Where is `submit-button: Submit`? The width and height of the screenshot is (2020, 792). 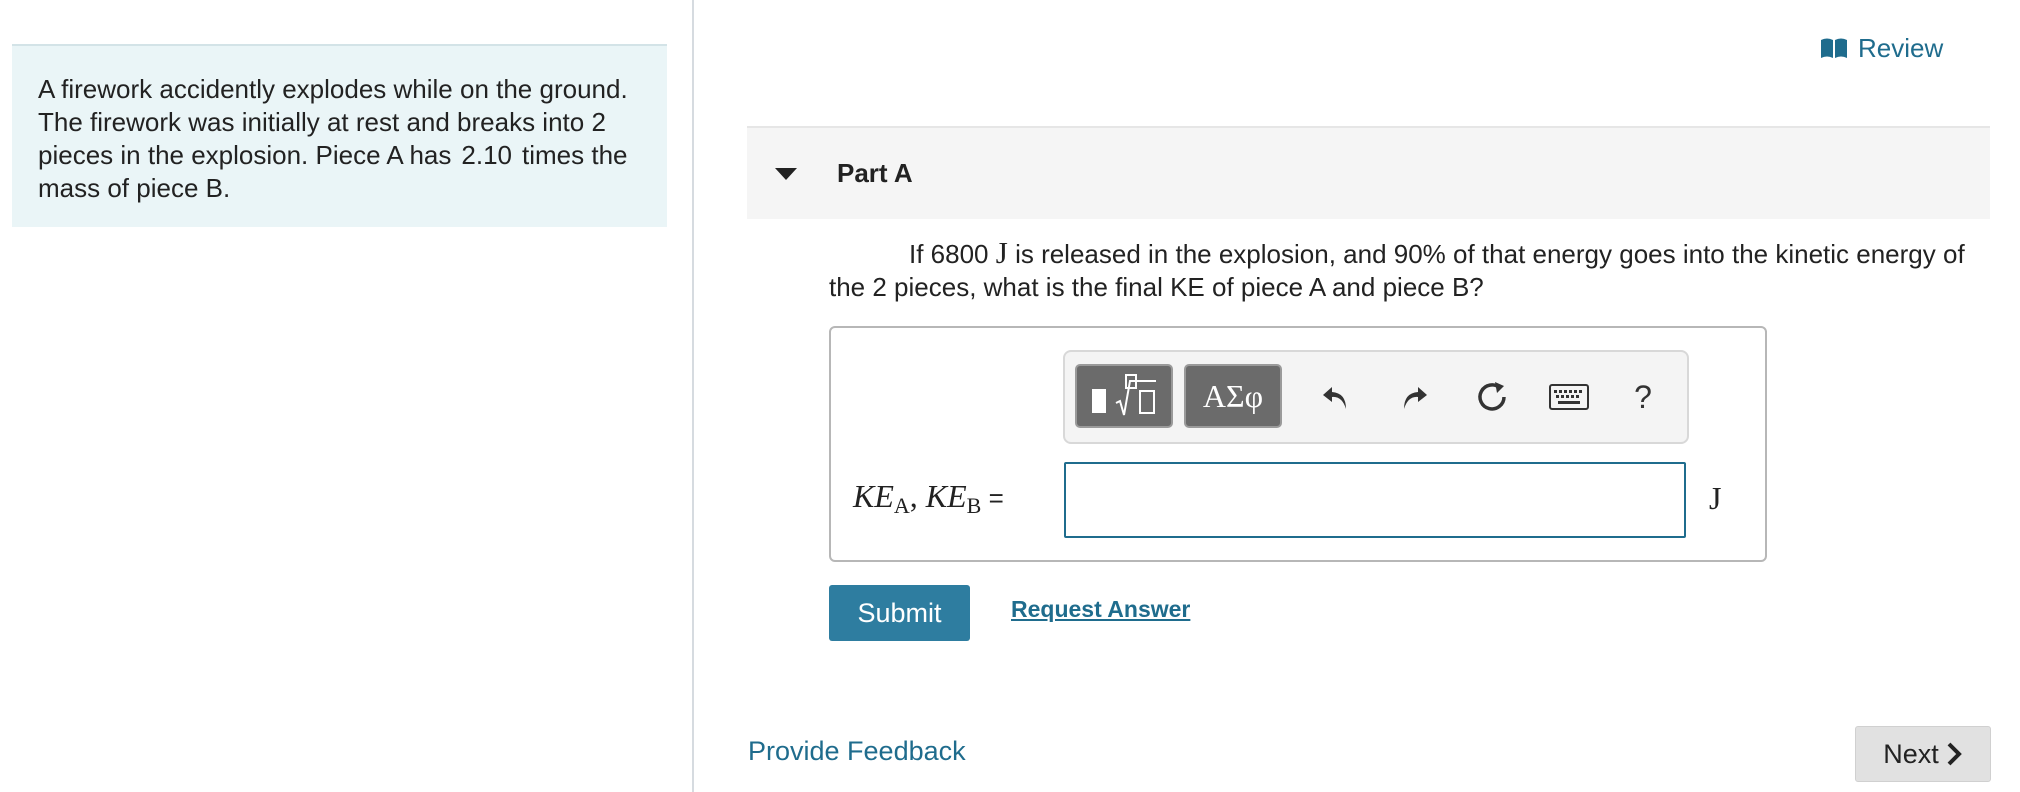
submit-button: Submit is located at coordinates (899, 613).